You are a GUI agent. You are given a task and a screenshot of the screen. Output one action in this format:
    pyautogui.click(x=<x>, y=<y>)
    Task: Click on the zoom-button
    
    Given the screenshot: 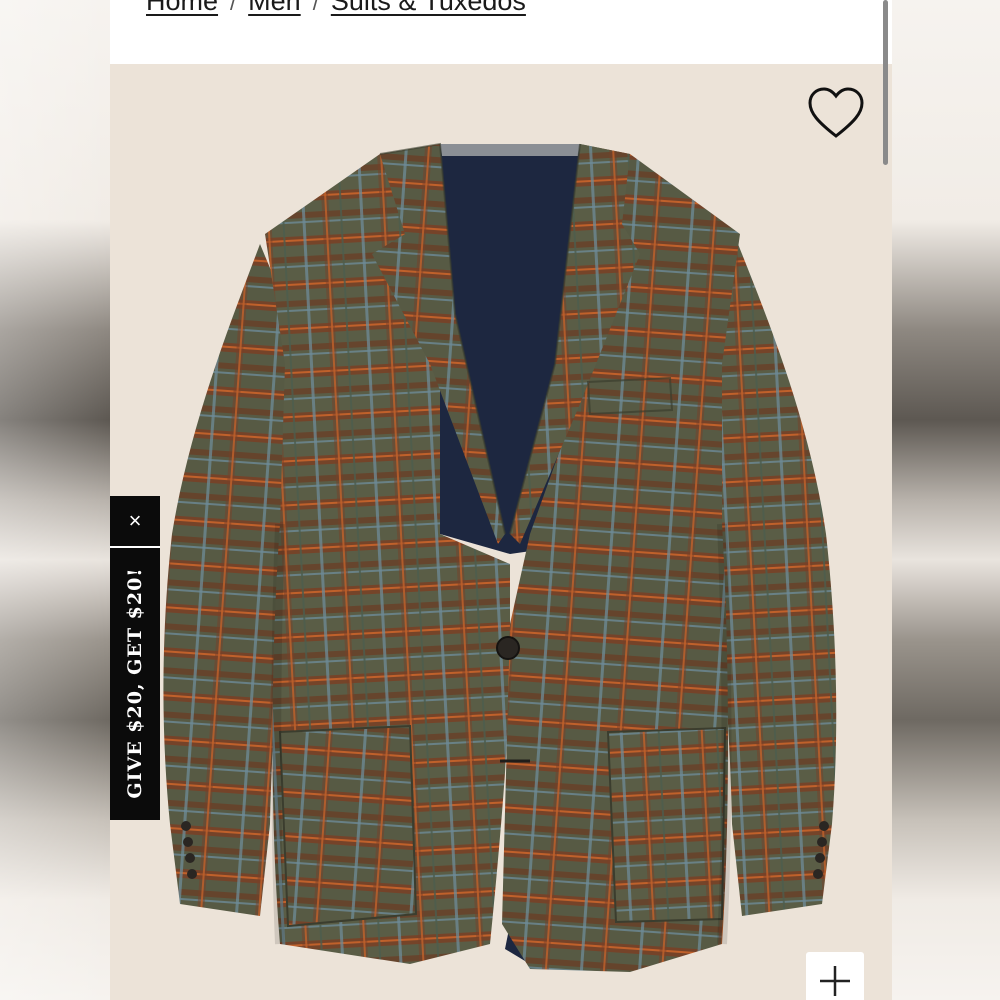 What is the action you would take?
    pyautogui.click(x=835, y=976)
    